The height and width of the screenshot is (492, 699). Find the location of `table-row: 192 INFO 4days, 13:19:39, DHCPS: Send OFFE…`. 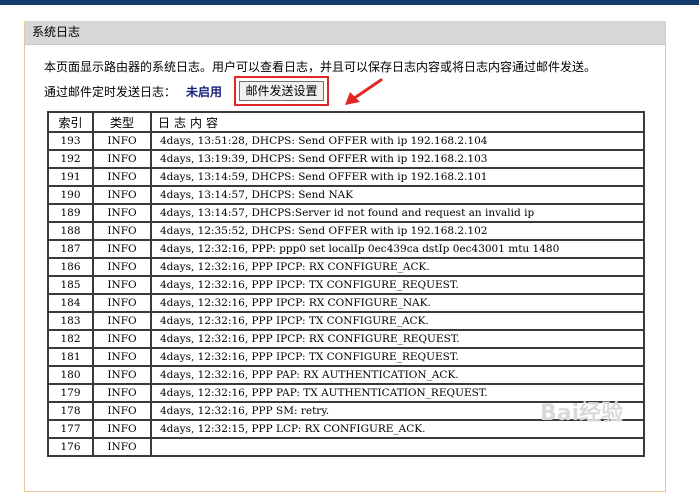

table-row: 192 INFO 4days, 13:19:39, DHCPS: Send OFFE… is located at coordinates (346, 159).